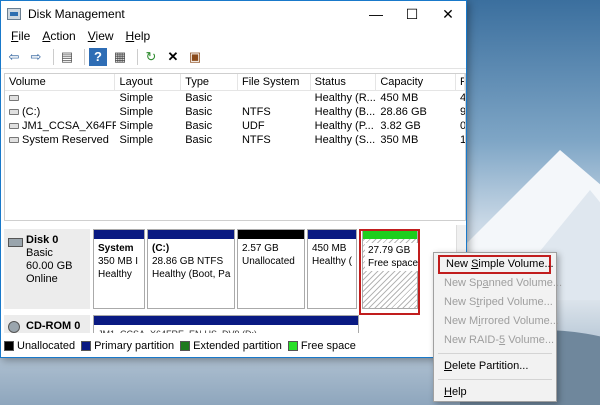 This screenshot has height=405, width=600. What do you see at coordinates (235, 98) in the screenshot?
I see `table-row: Simple Basic Healthy (R... 450 MB 4` at bounding box center [235, 98].